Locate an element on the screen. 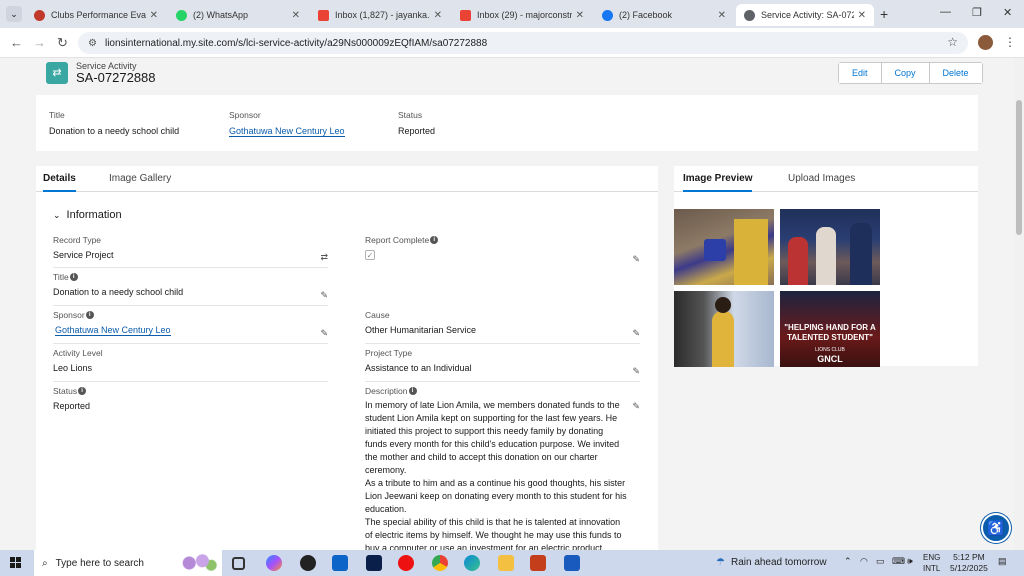  tab-image-gallery: Image Gallery is located at coordinates (140, 178).